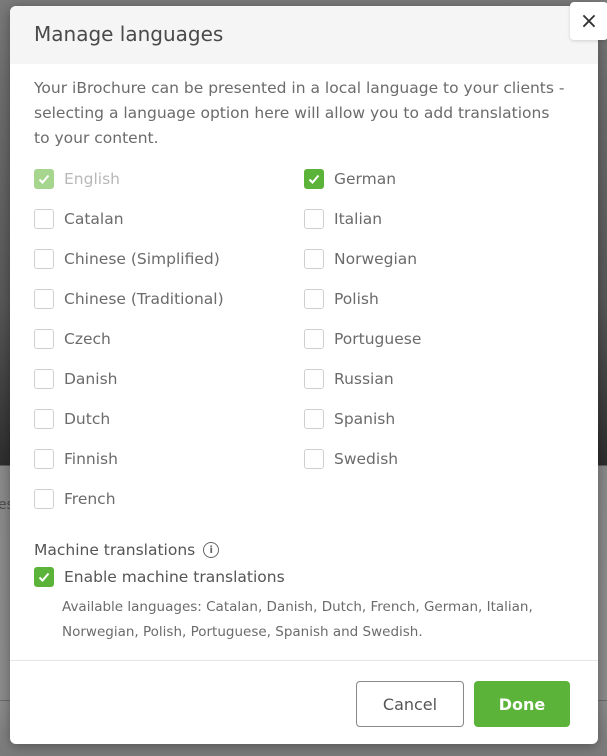  Describe the element at coordinates (169, 179) in the screenshot. I see `language-option-english: English` at that location.